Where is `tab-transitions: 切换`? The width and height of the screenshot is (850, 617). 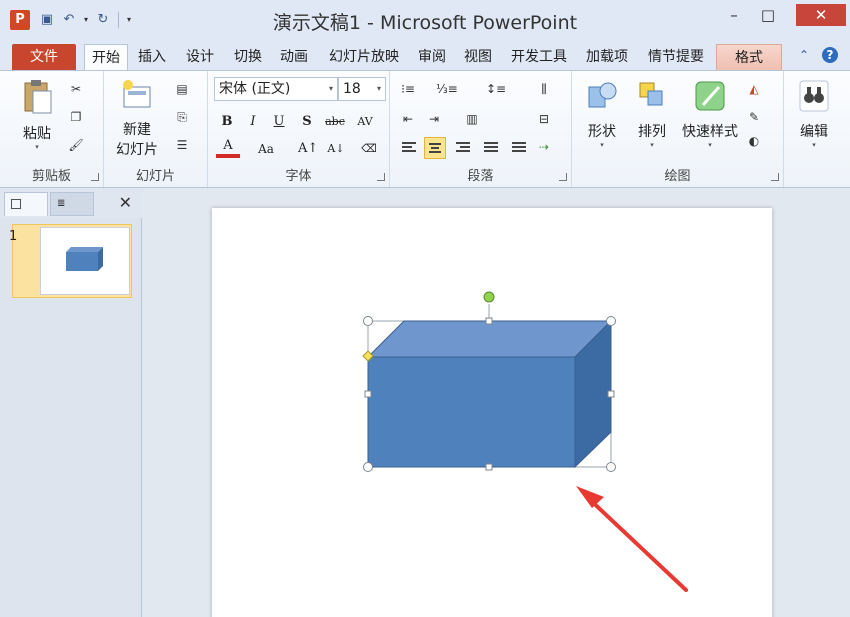
tab-transitions: 切换 is located at coordinates (248, 57).